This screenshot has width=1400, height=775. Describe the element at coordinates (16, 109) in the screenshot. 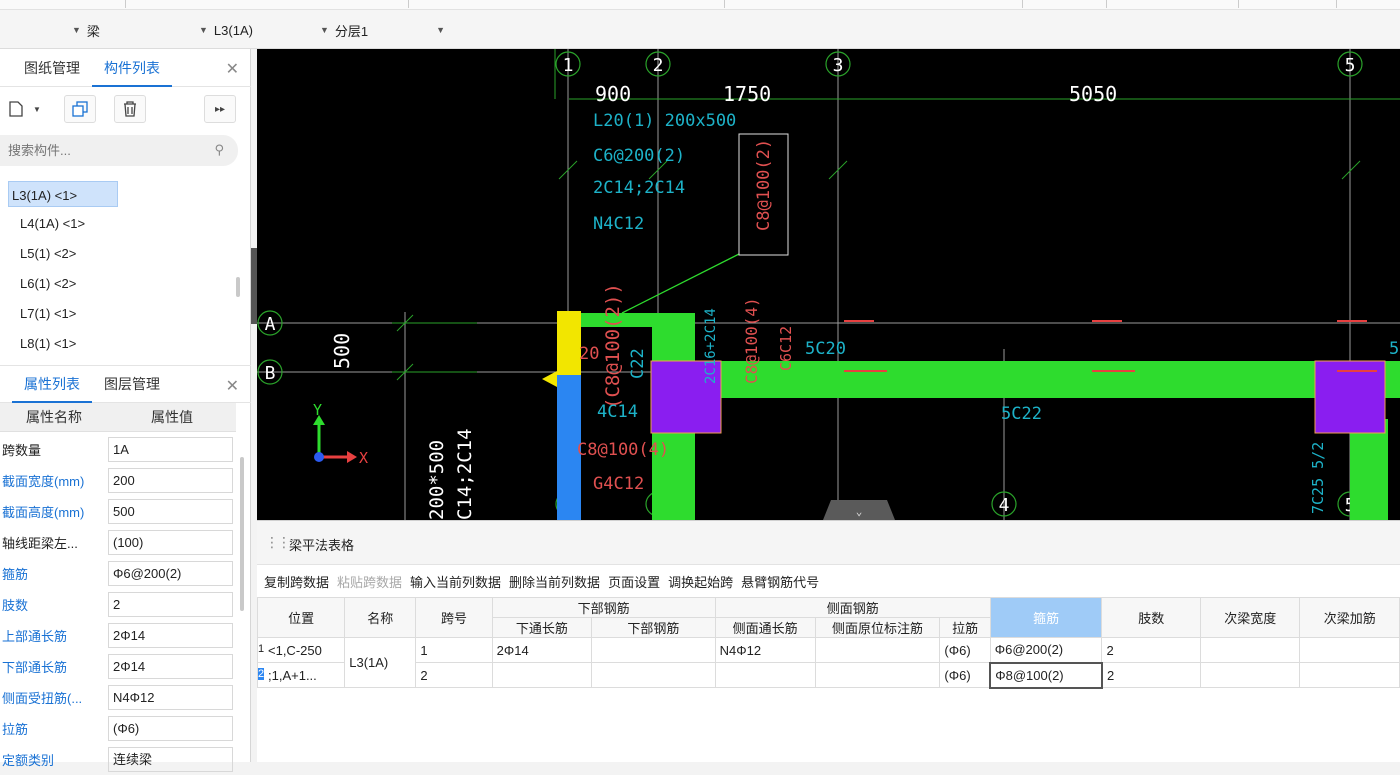

I see `new-component-icon` at that location.